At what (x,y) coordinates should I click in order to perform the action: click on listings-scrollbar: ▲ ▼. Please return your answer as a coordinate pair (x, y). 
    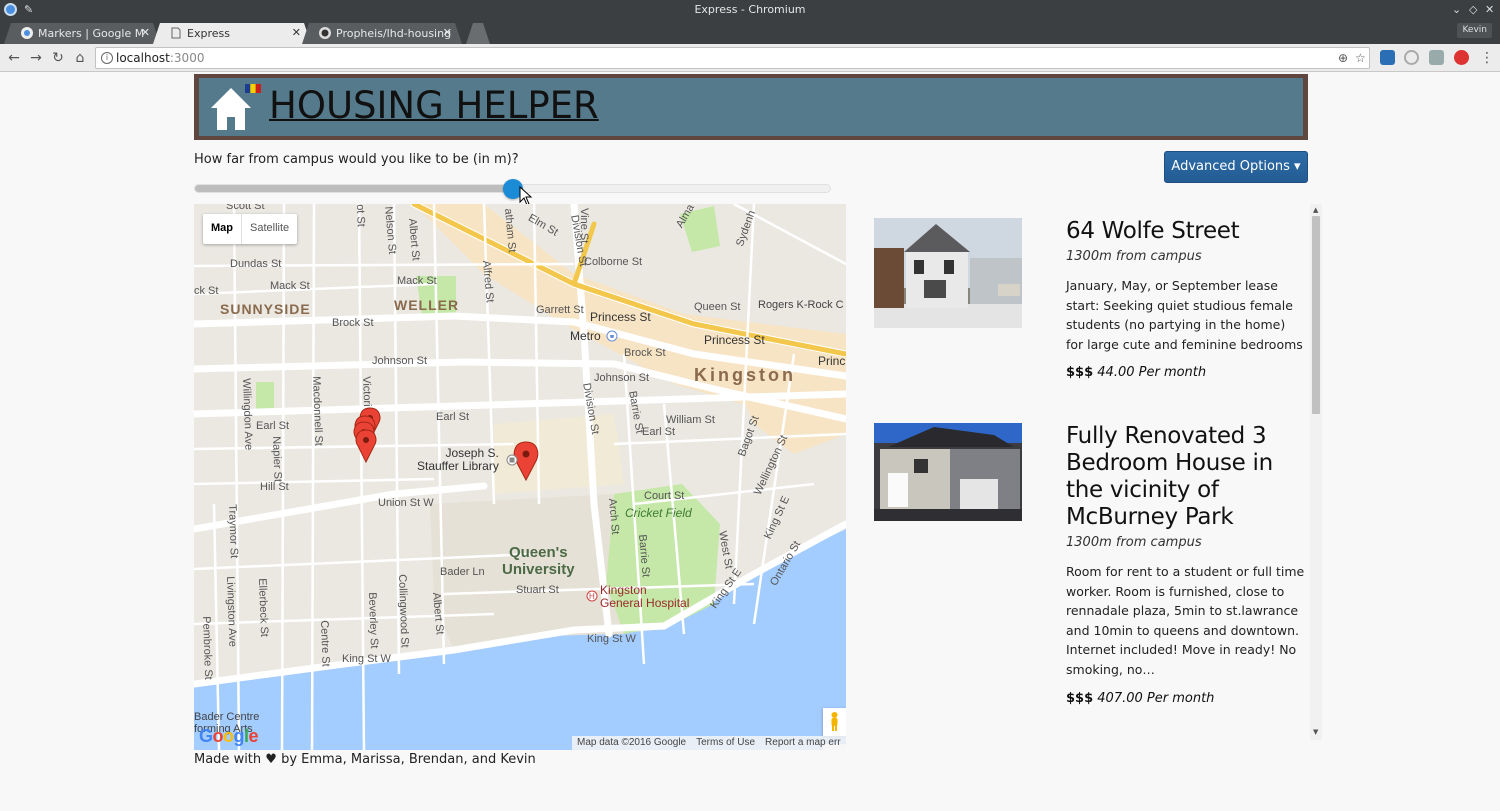
    Looking at the image, I should click on (1316, 472).